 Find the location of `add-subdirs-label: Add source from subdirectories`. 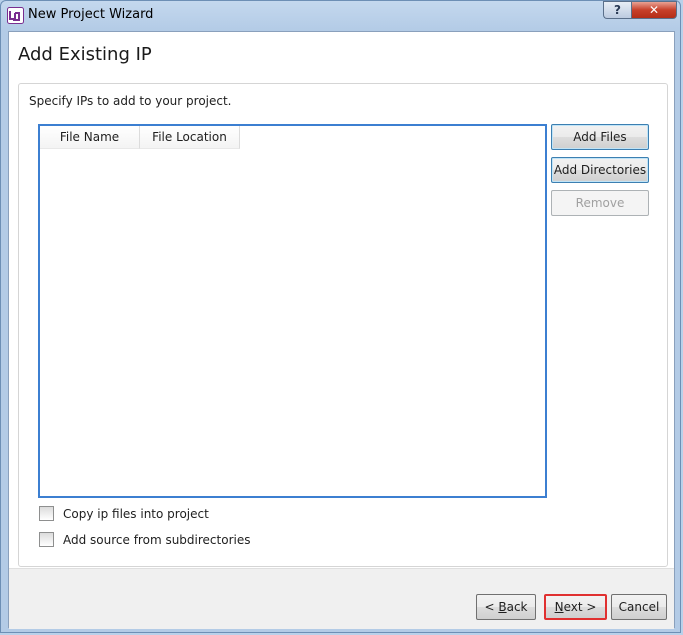

add-subdirs-label: Add source from subdirectories is located at coordinates (157, 539).